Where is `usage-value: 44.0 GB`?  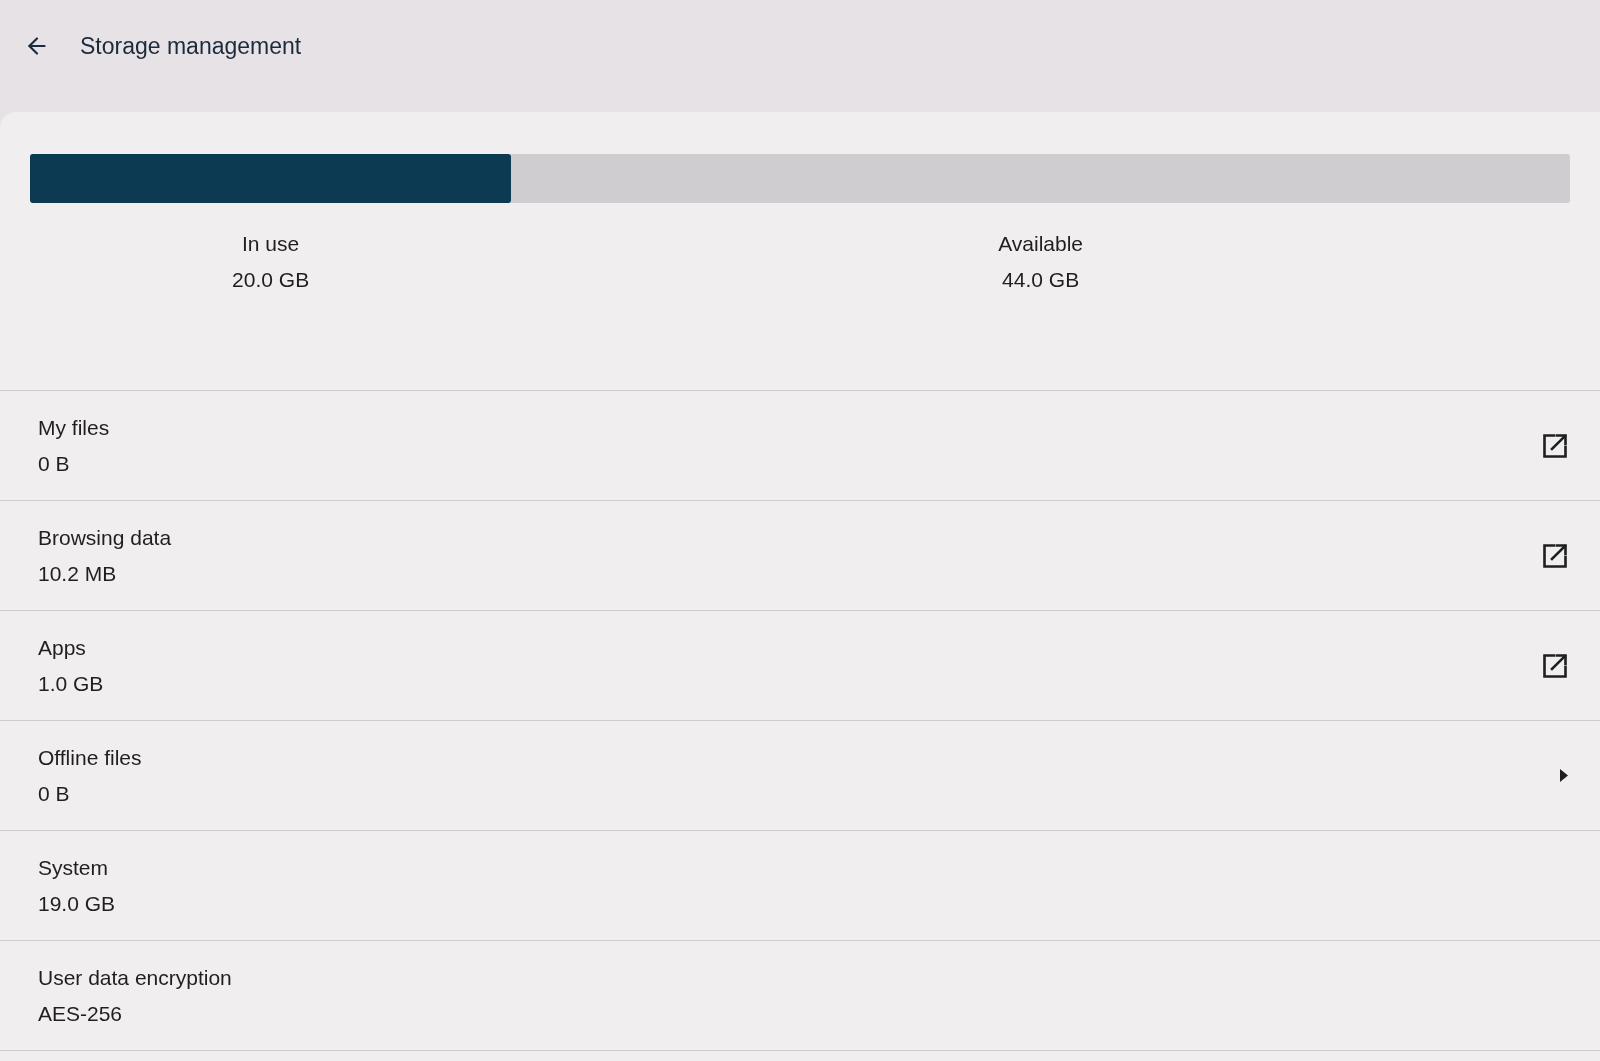
usage-value: 44.0 GB is located at coordinates (1041, 280).